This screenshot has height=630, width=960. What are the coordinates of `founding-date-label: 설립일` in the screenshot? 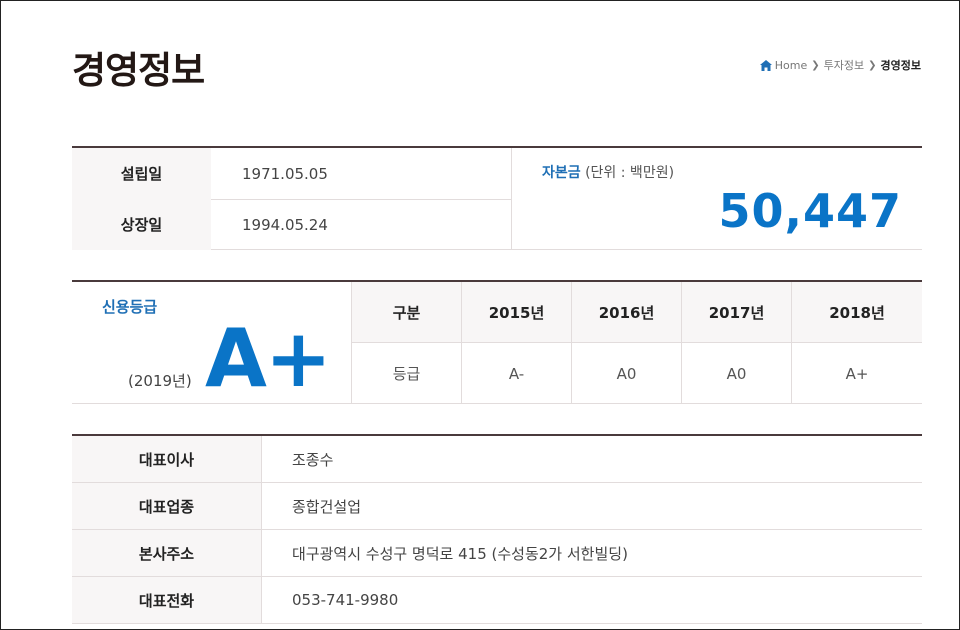 It's located at (141, 173).